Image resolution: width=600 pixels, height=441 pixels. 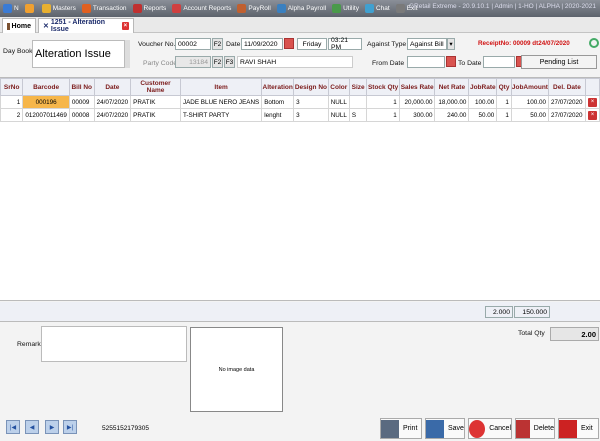 What do you see at coordinates (499, 62) in the screenshot?
I see `to-date-field` at bounding box center [499, 62].